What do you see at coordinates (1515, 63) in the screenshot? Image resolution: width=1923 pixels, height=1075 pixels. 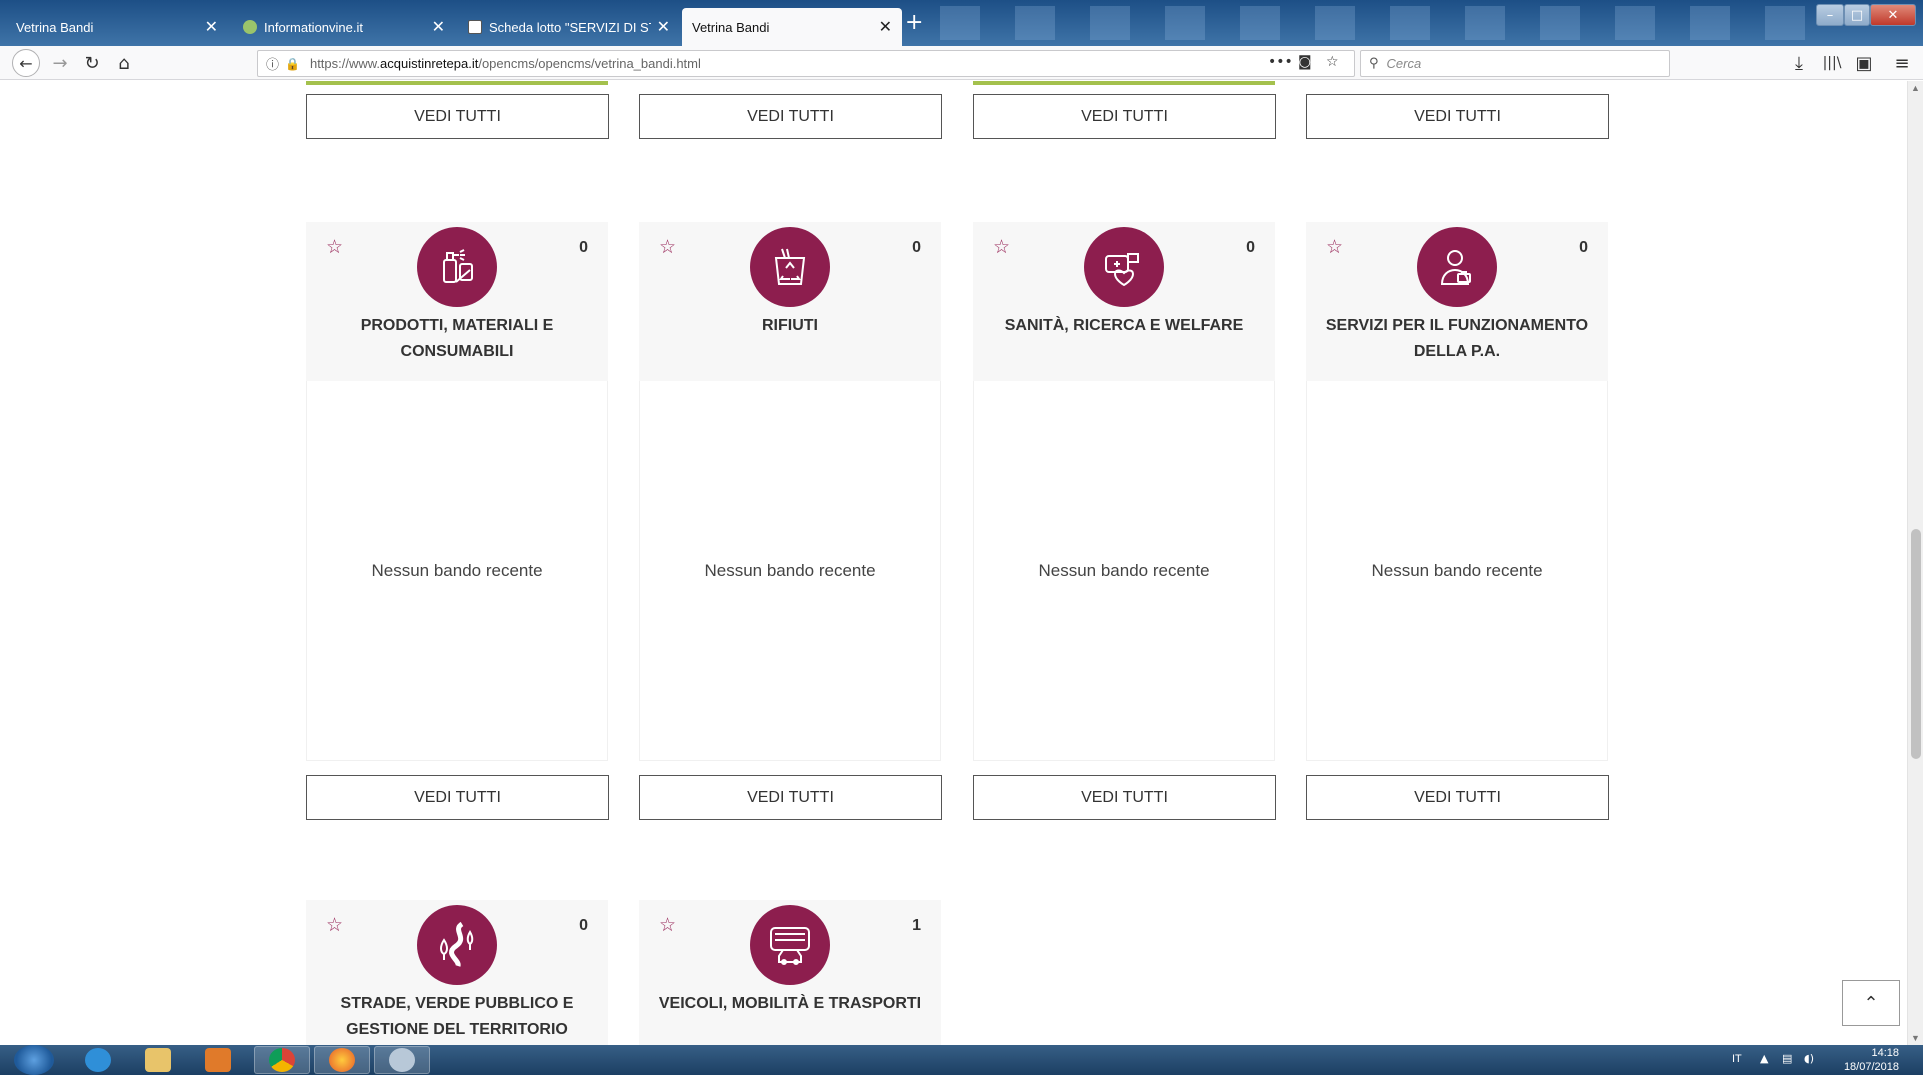 I see `search-input: ⚲ Cerca` at bounding box center [1515, 63].